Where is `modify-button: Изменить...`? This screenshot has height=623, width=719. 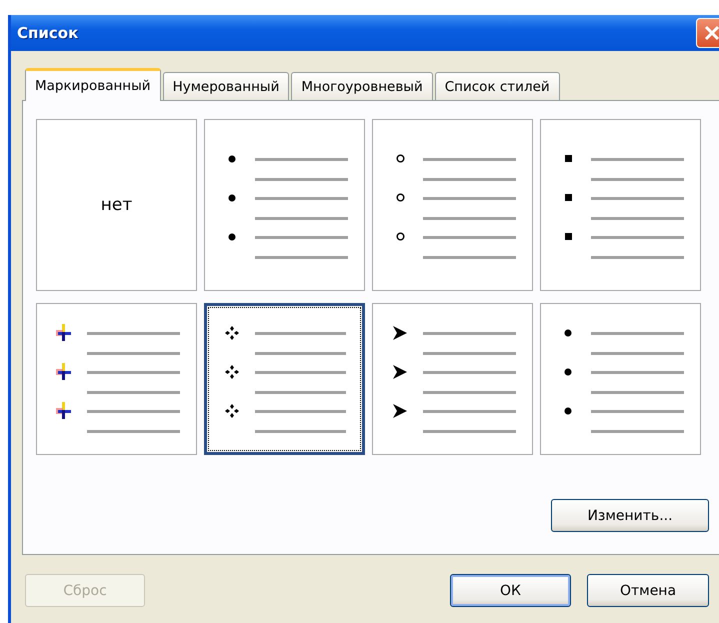
modify-button: Изменить... is located at coordinates (630, 515).